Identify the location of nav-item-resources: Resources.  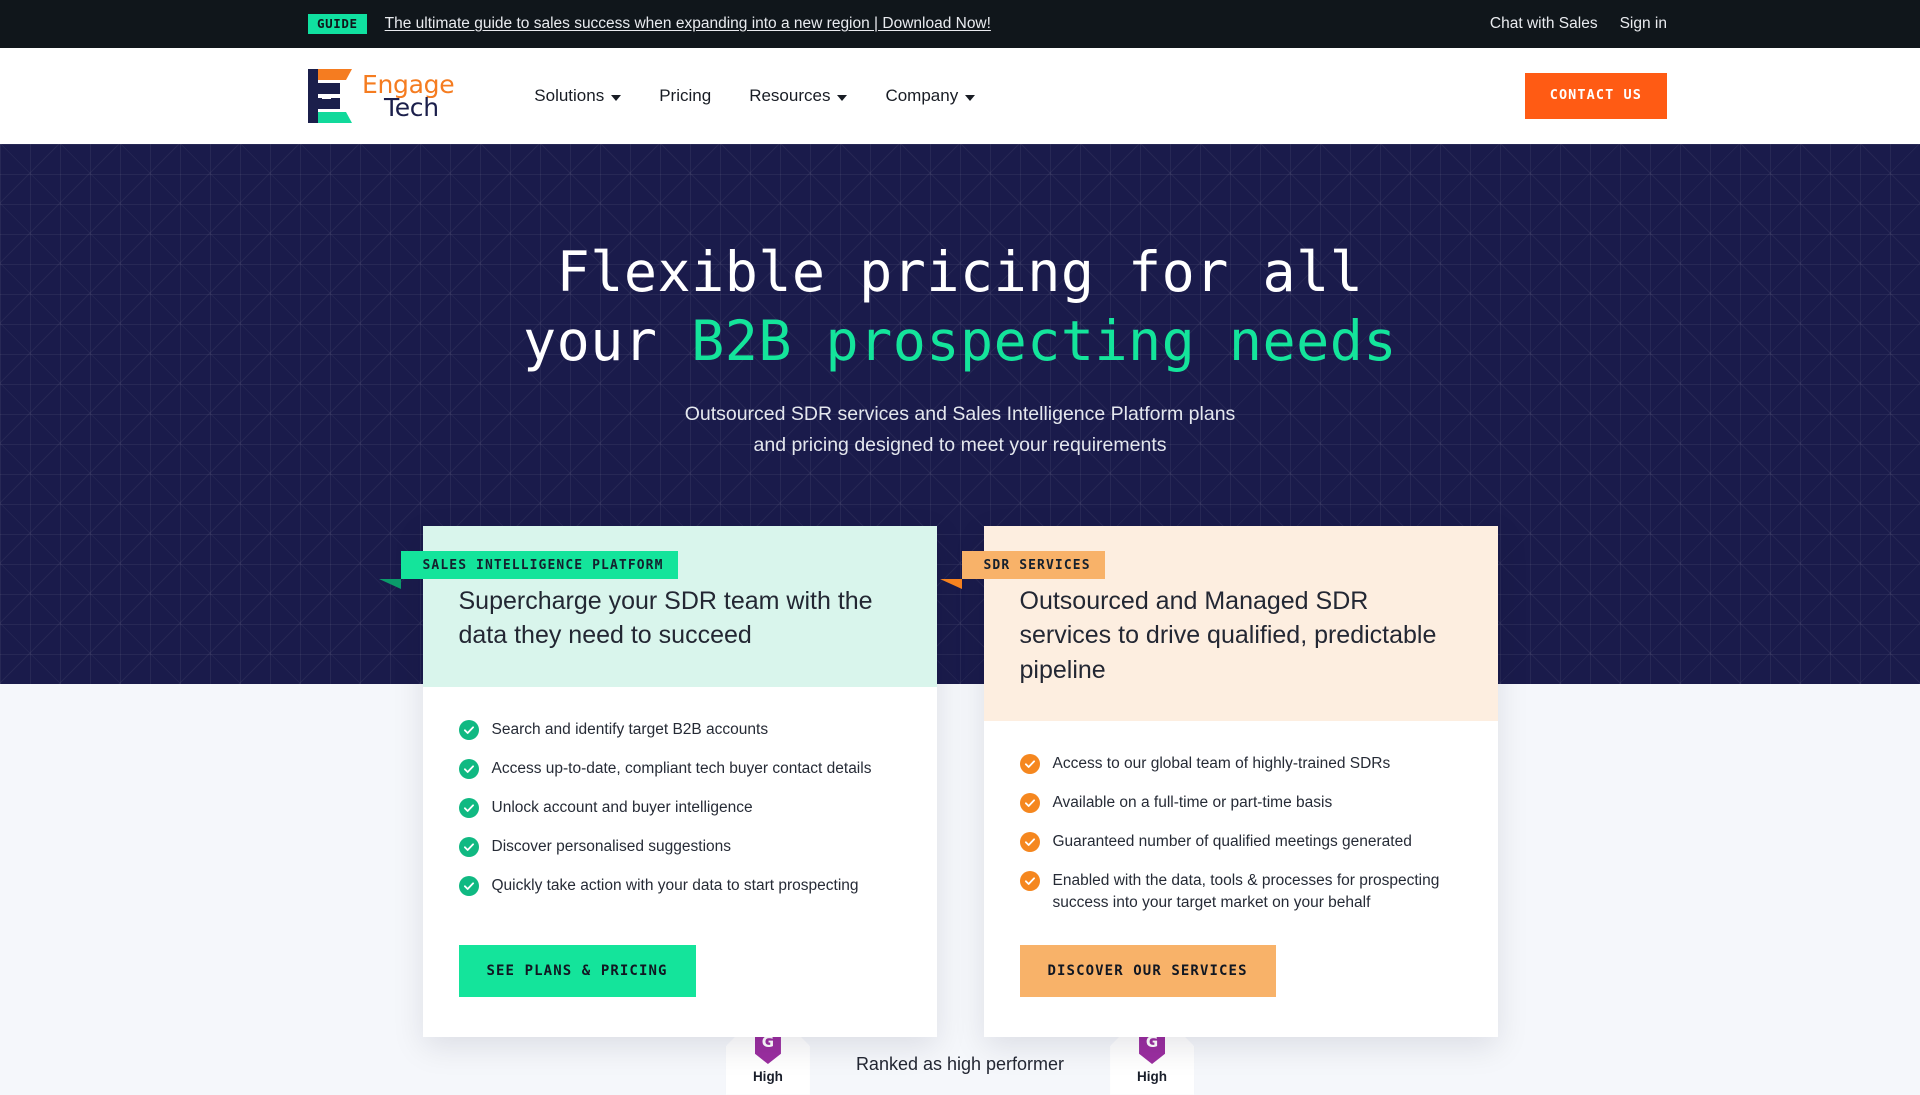
(798, 96).